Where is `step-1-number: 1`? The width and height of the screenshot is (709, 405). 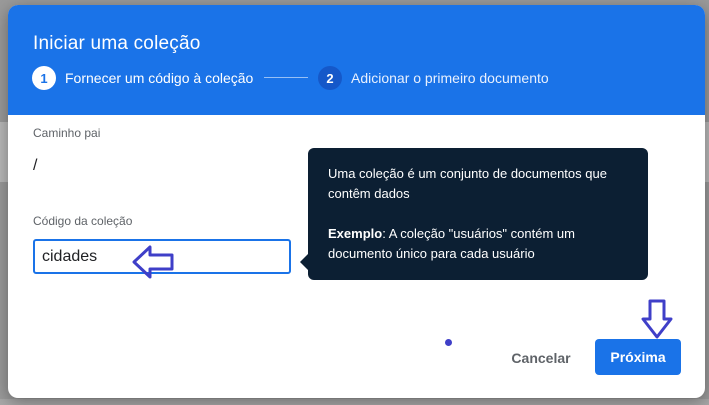
step-1-number: 1 is located at coordinates (44, 78).